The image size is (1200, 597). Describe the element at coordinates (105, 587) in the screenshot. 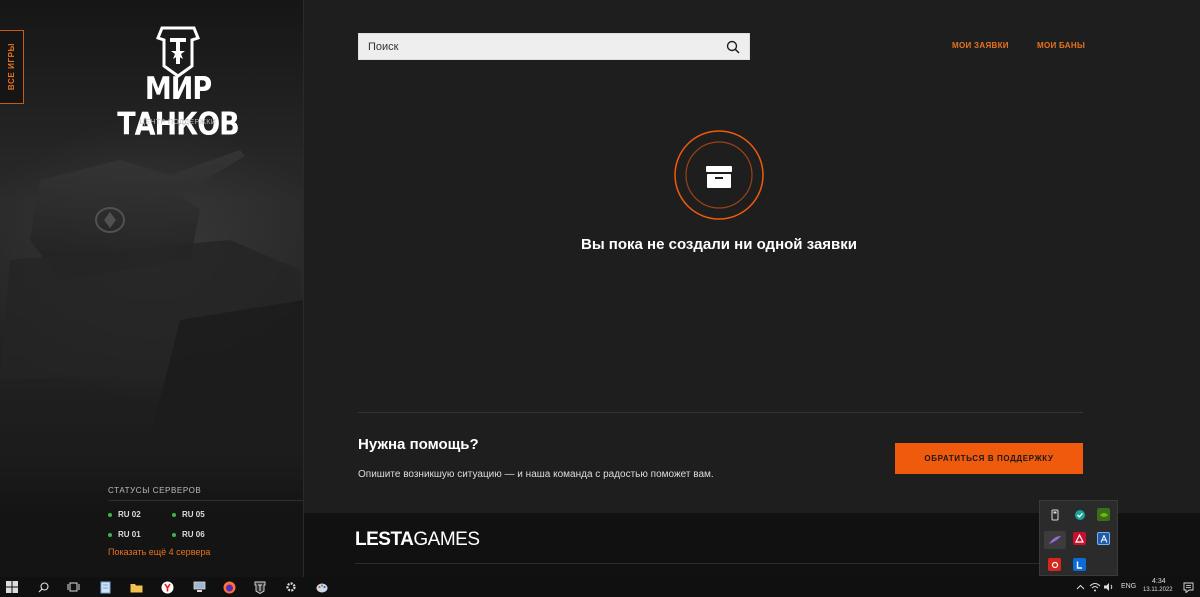

I see `notepad-icon` at that location.